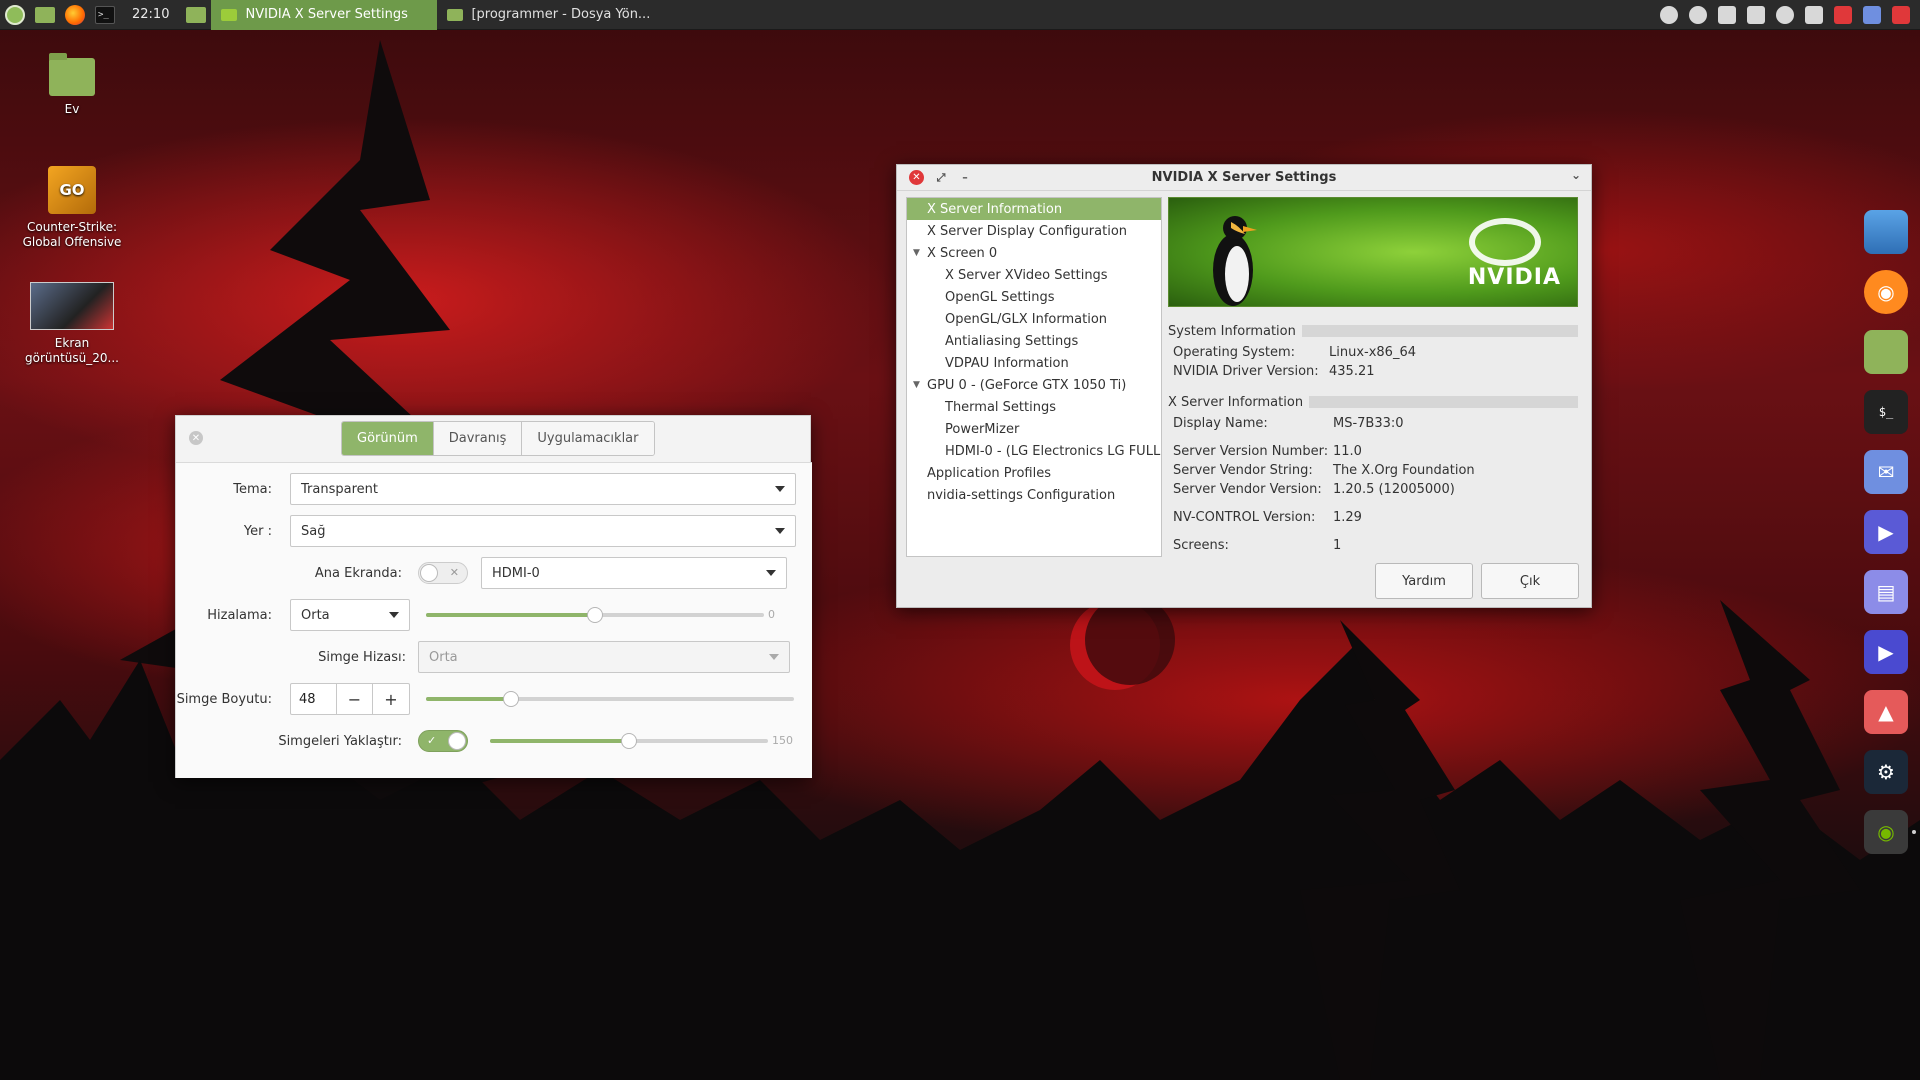 This screenshot has height=1080, width=1920. Describe the element at coordinates (457, 741) in the screenshot. I see `toggle-knob` at that location.